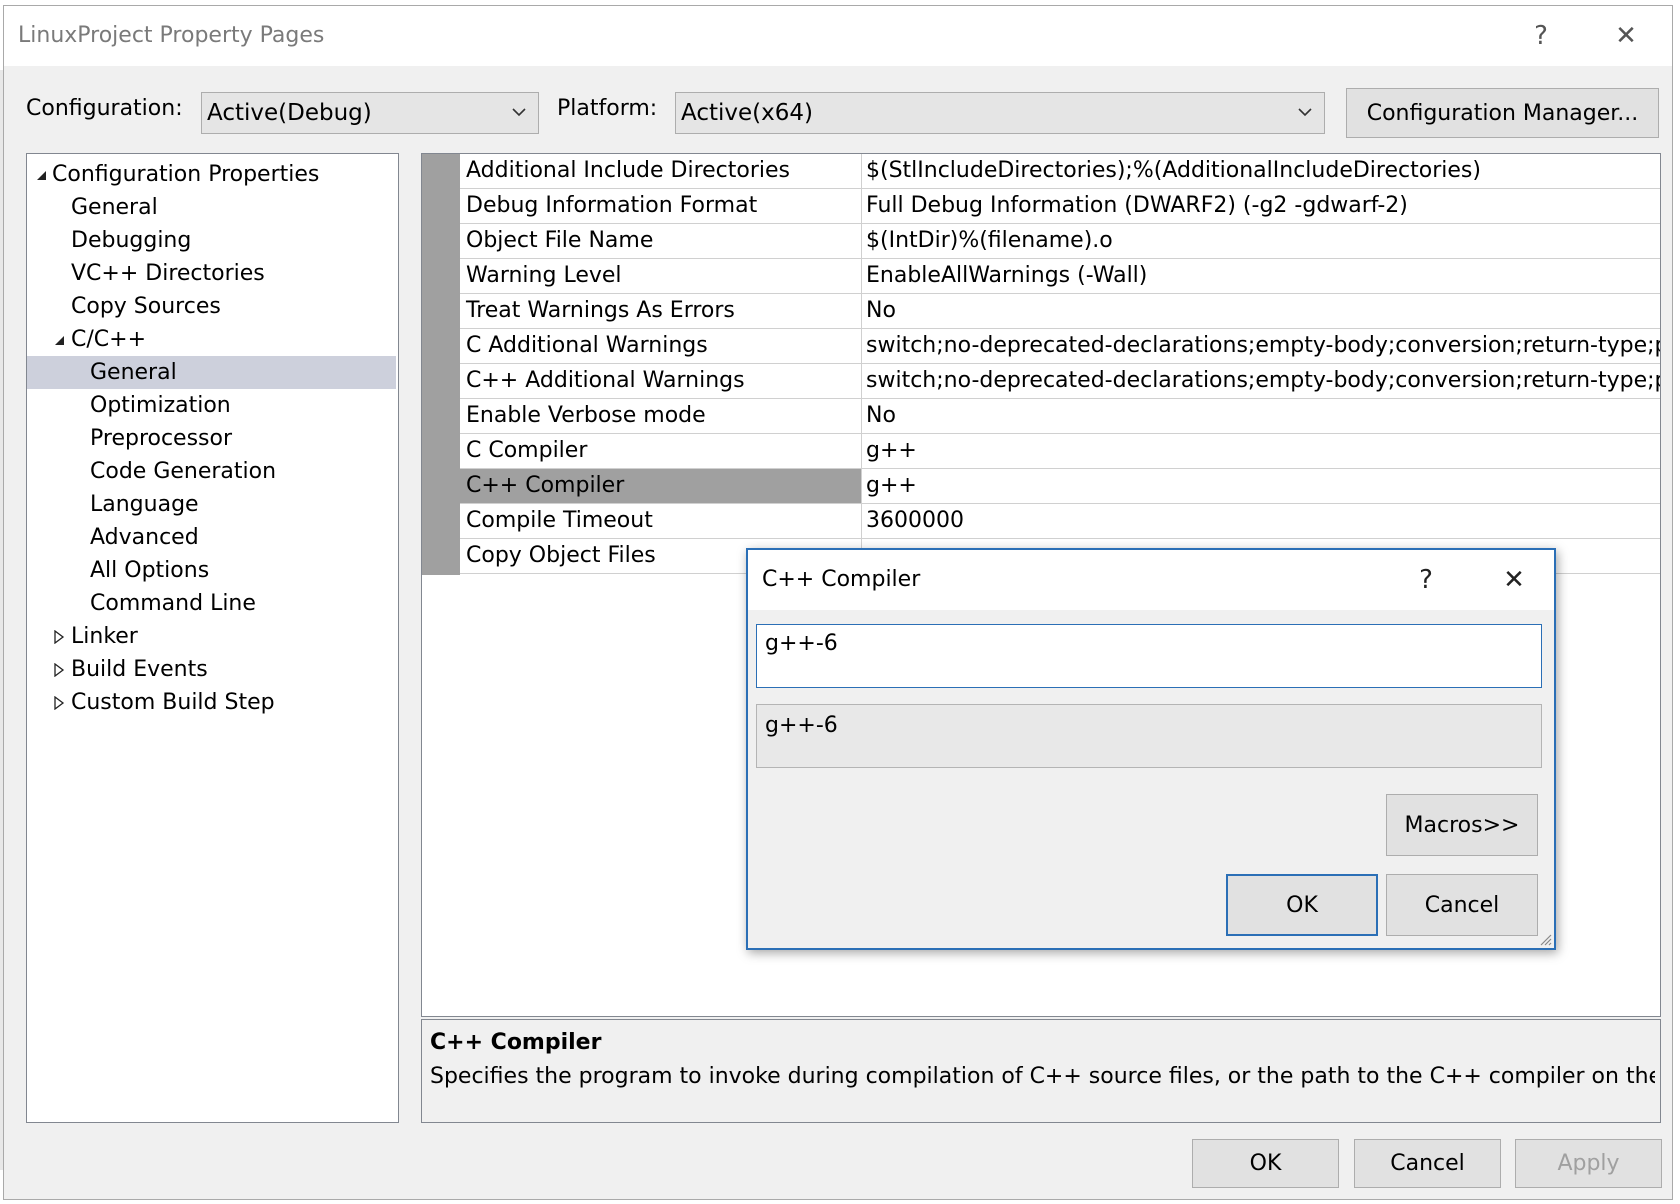 Image resolution: width=1680 pixels, height=1204 pixels. What do you see at coordinates (661, 416) in the screenshot?
I see `property-name: Enable Verbose mode` at bounding box center [661, 416].